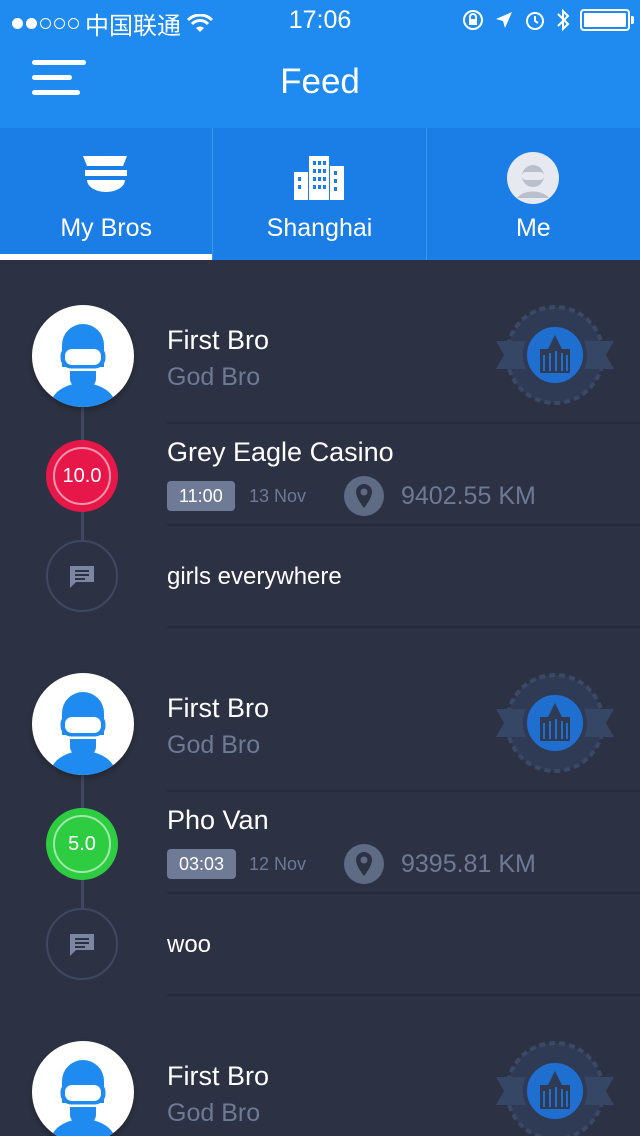  I want to click on tab-shanghai: Shanghai, so click(320, 194).